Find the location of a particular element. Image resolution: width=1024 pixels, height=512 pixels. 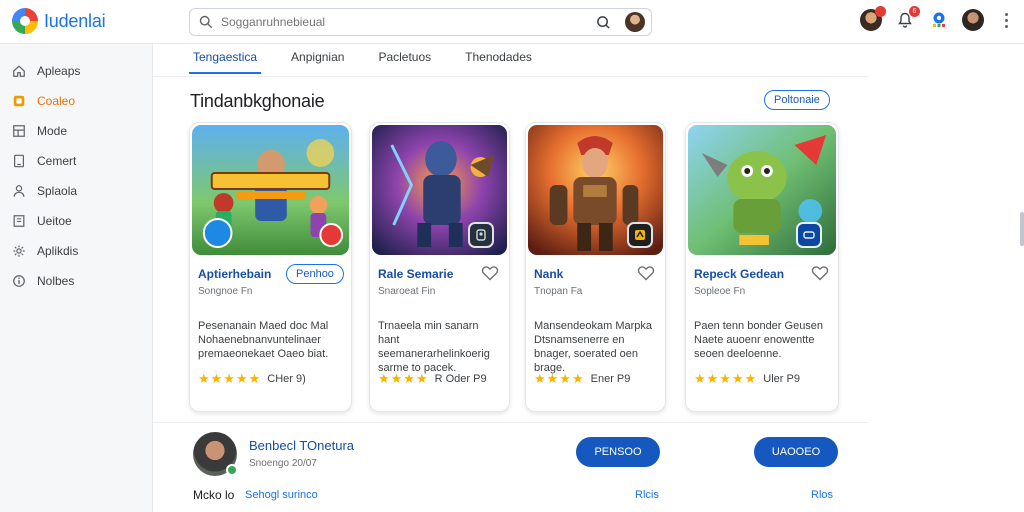

footer-link-mid: Rlcis is located at coordinates (647, 495).